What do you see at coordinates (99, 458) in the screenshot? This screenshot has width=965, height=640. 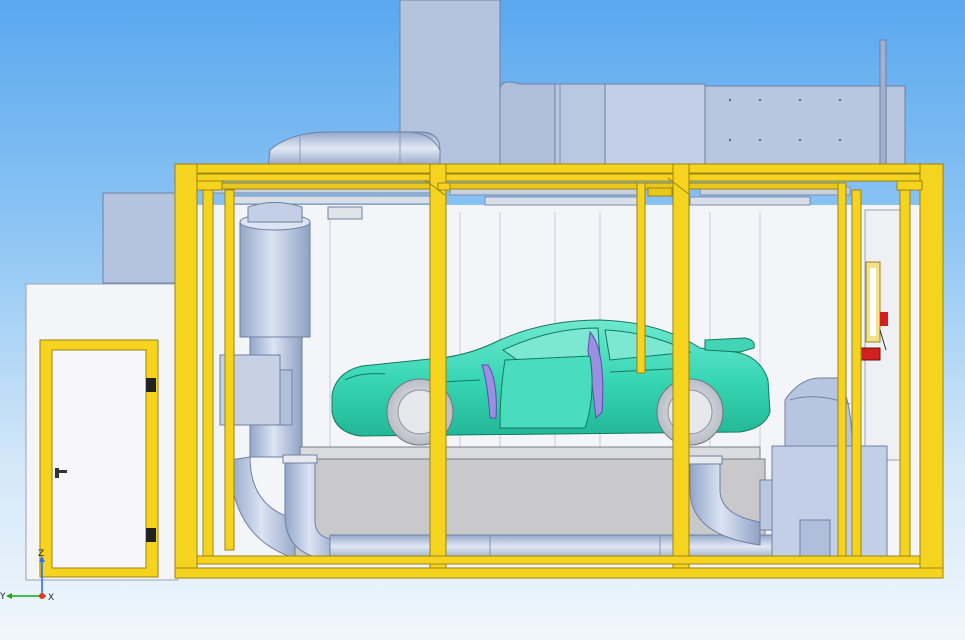 I see `annex-door` at bounding box center [99, 458].